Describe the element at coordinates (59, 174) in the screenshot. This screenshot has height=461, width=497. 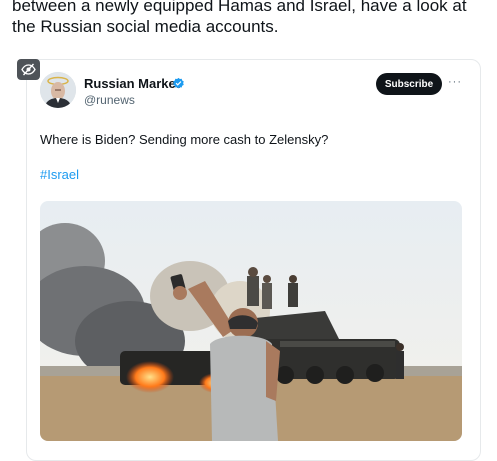
I see `hashtag-link: #Israel` at that location.